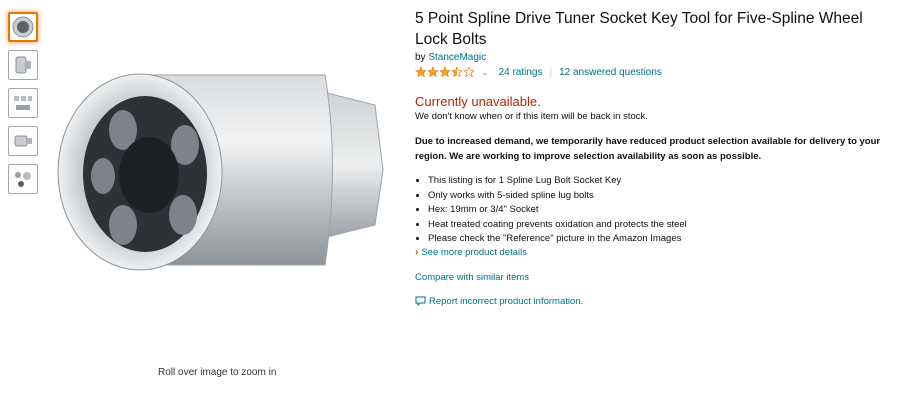 The height and width of the screenshot is (411, 900). What do you see at coordinates (417, 252) in the screenshot?
I see `chevron-right-icon: ›` at bounding box center [417, 252].